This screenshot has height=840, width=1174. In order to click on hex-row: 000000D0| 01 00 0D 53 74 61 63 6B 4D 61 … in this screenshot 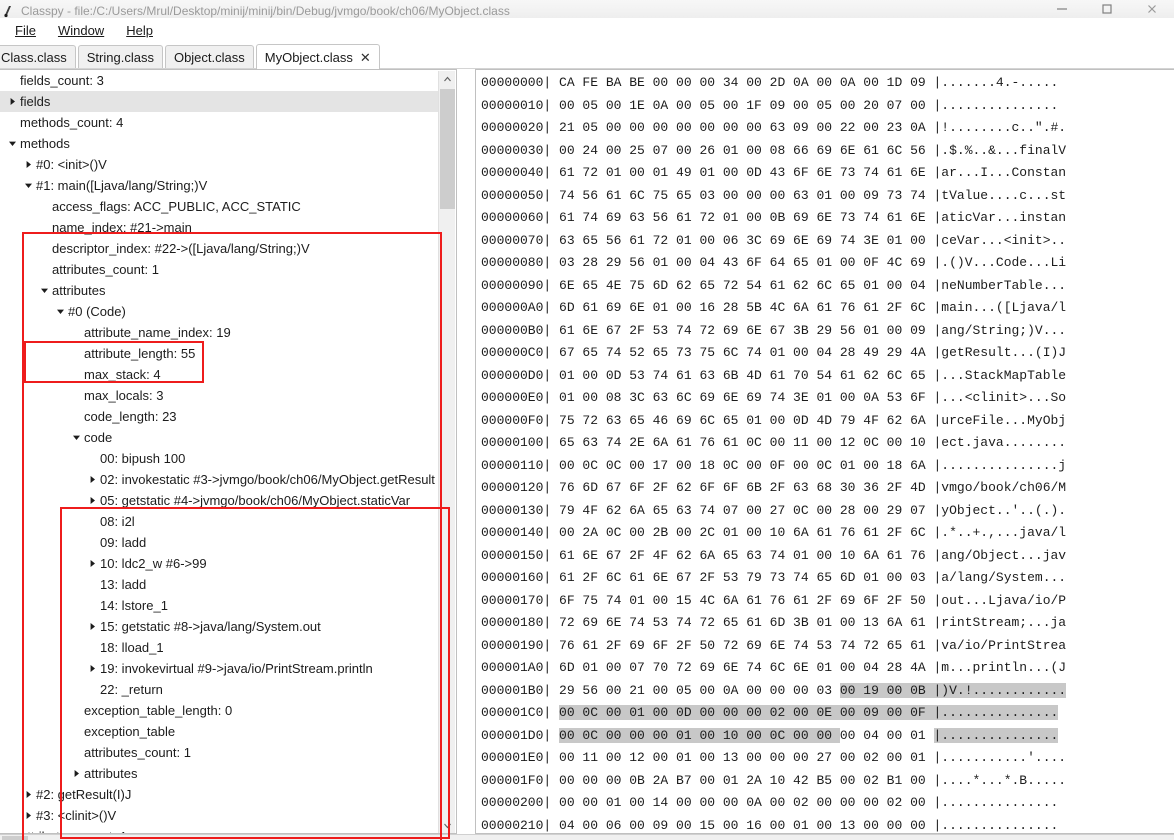, I will do `click(773, 376)`.